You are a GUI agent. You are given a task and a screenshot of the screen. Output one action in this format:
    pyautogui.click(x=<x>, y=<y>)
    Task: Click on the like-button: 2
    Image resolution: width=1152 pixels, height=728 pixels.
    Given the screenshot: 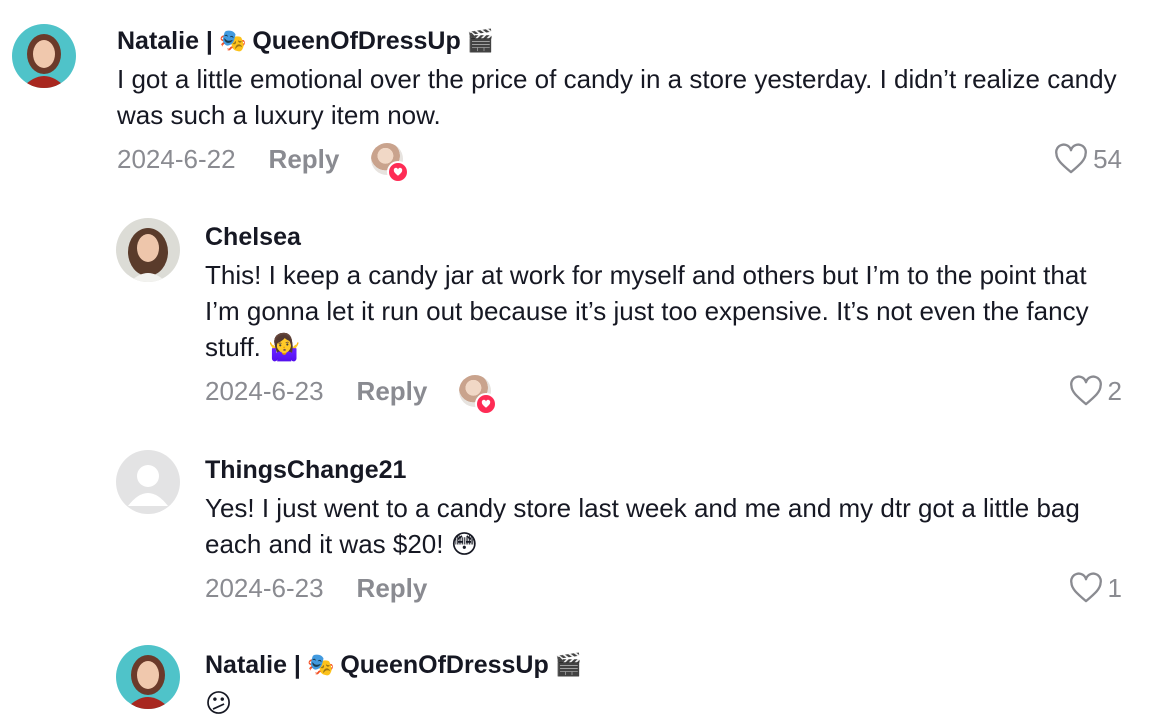 What is the action you would take?
    pyautogui.click(x=1095, y=391)
    